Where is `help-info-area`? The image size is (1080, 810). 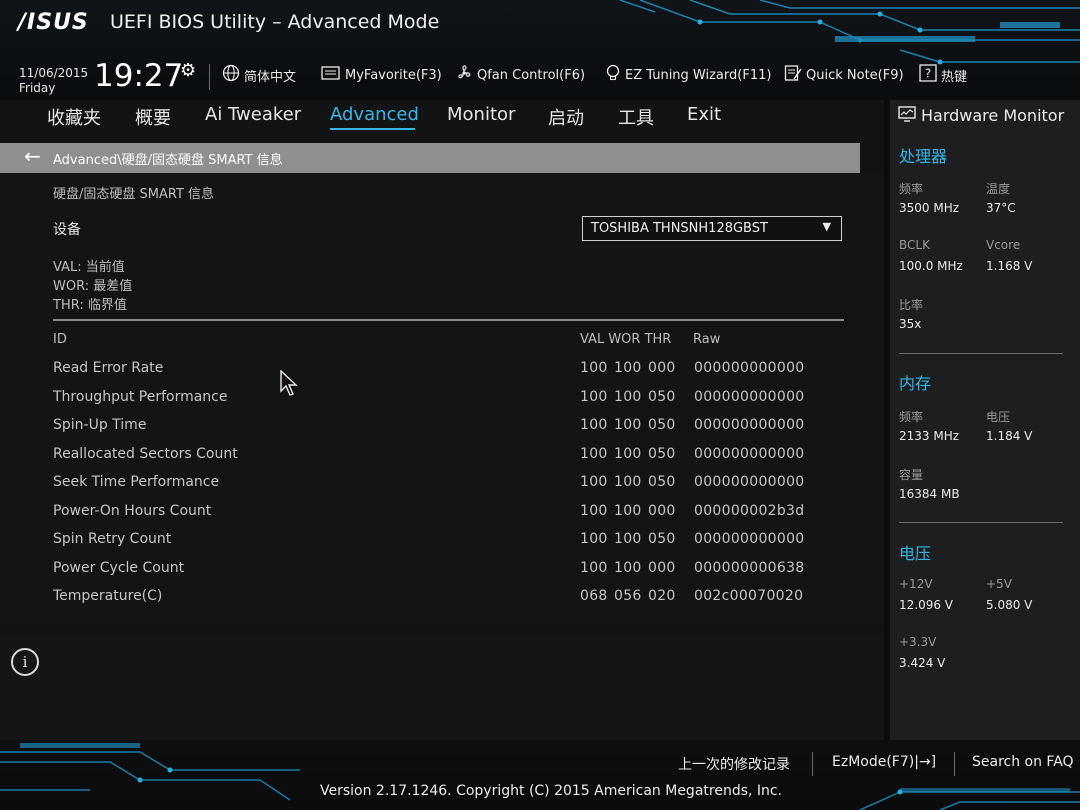
help-info-area is located at coordinates (442, 686).